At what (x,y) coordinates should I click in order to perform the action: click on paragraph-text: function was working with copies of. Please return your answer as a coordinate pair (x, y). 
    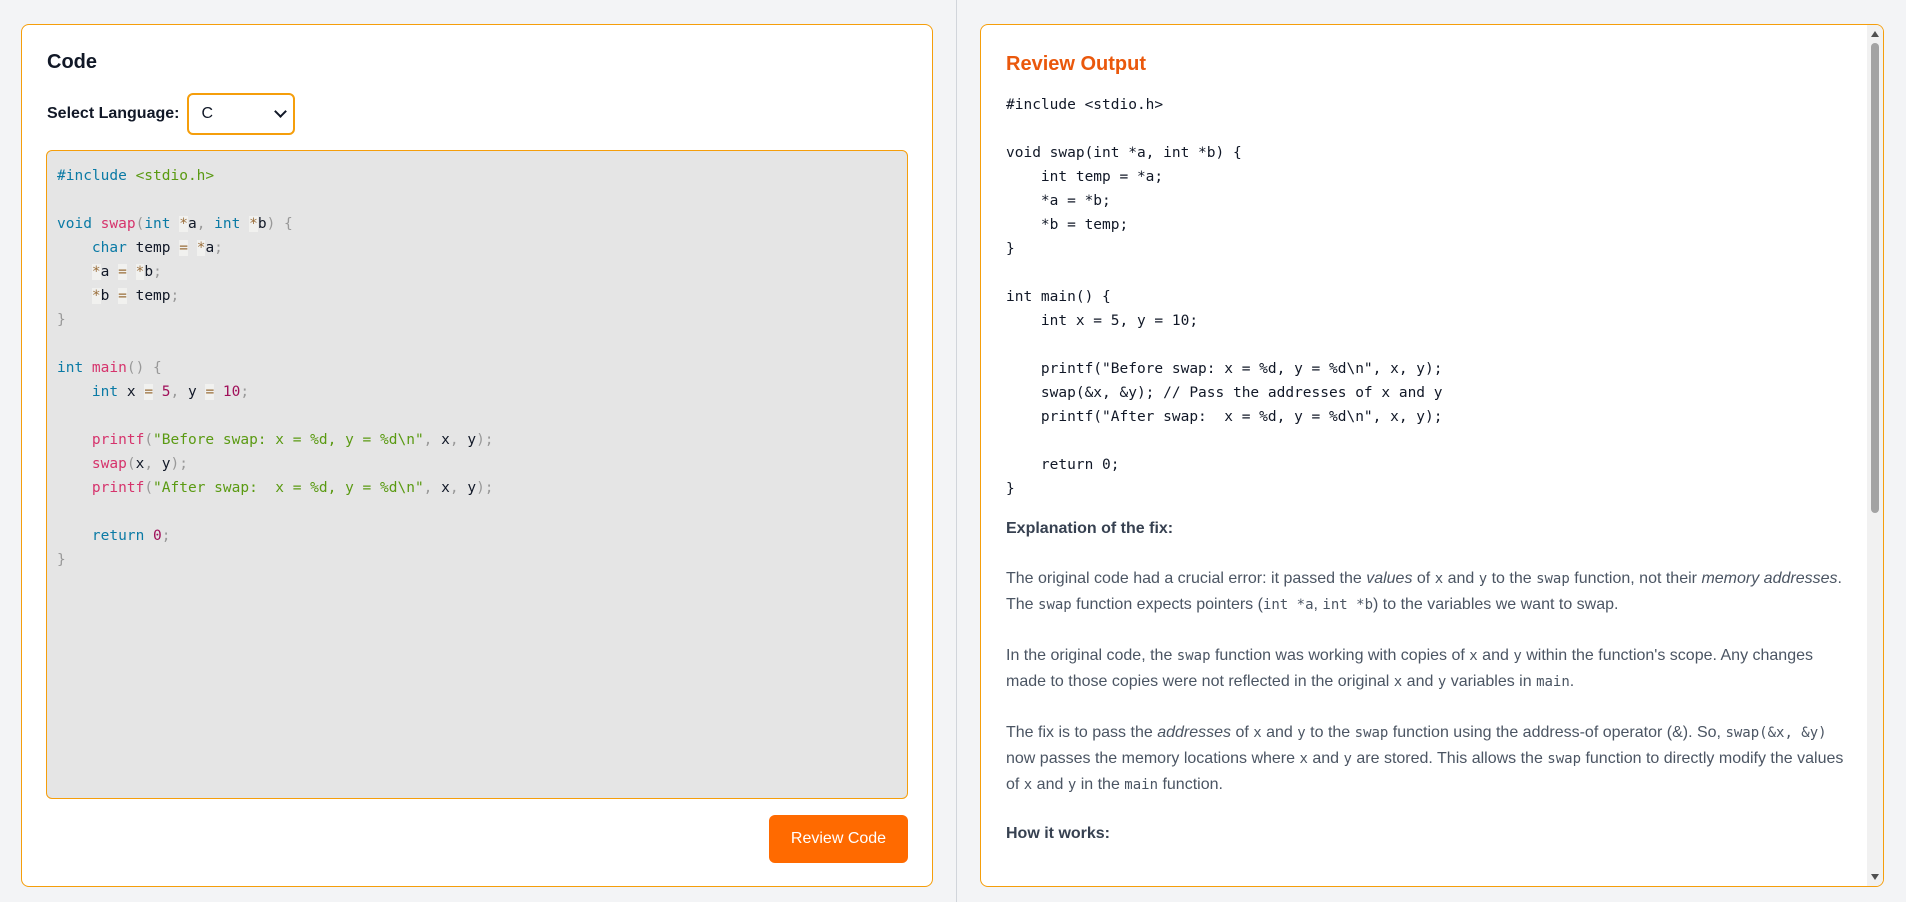
    Looking at the image, I should click on (1340, 655).